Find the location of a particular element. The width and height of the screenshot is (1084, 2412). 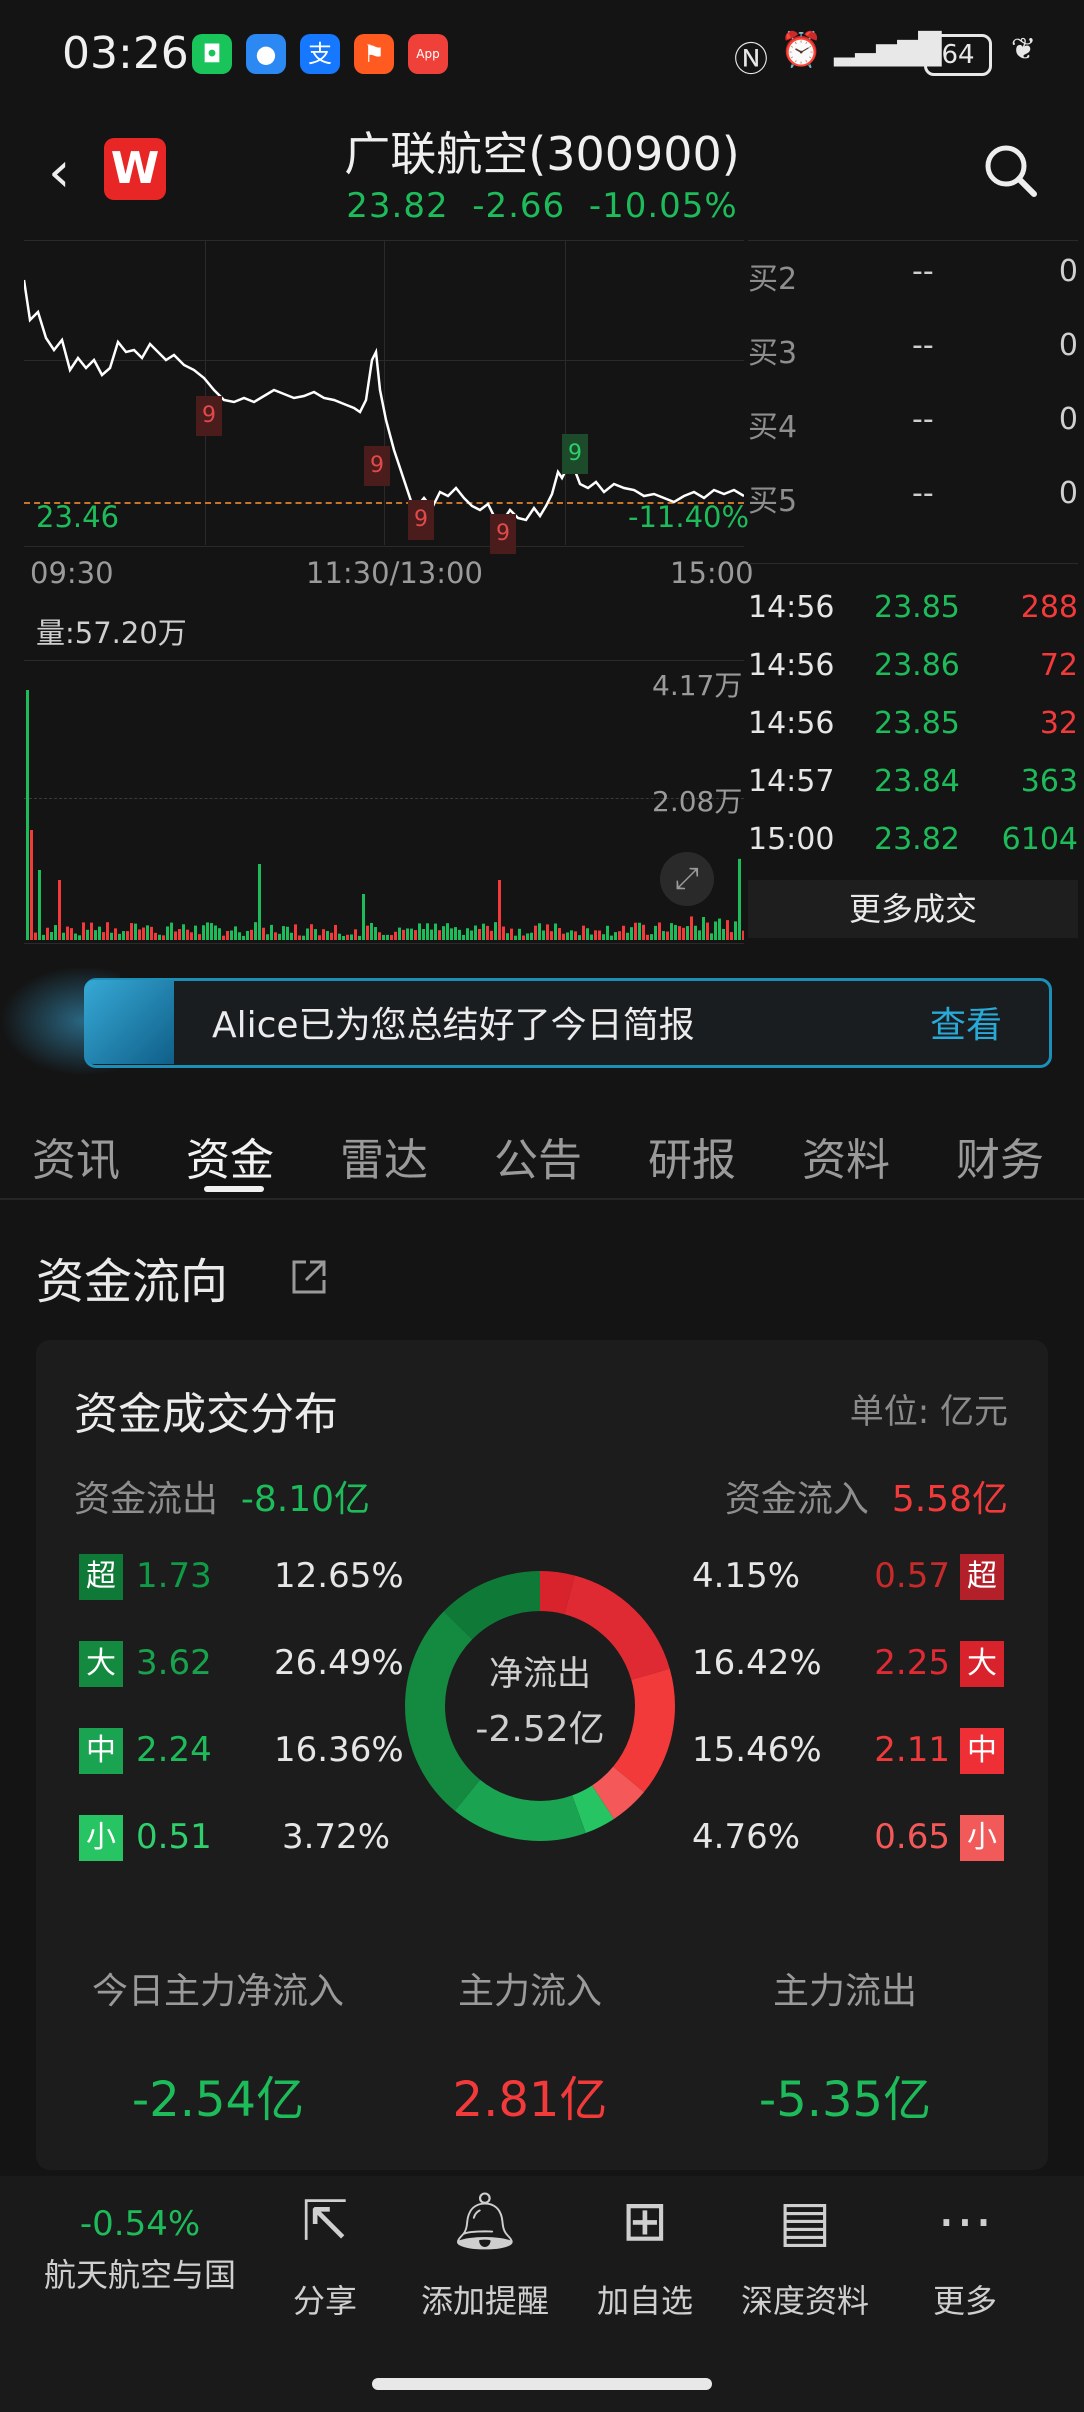

ob-label: 买5 is located at coordinates (773, 501).